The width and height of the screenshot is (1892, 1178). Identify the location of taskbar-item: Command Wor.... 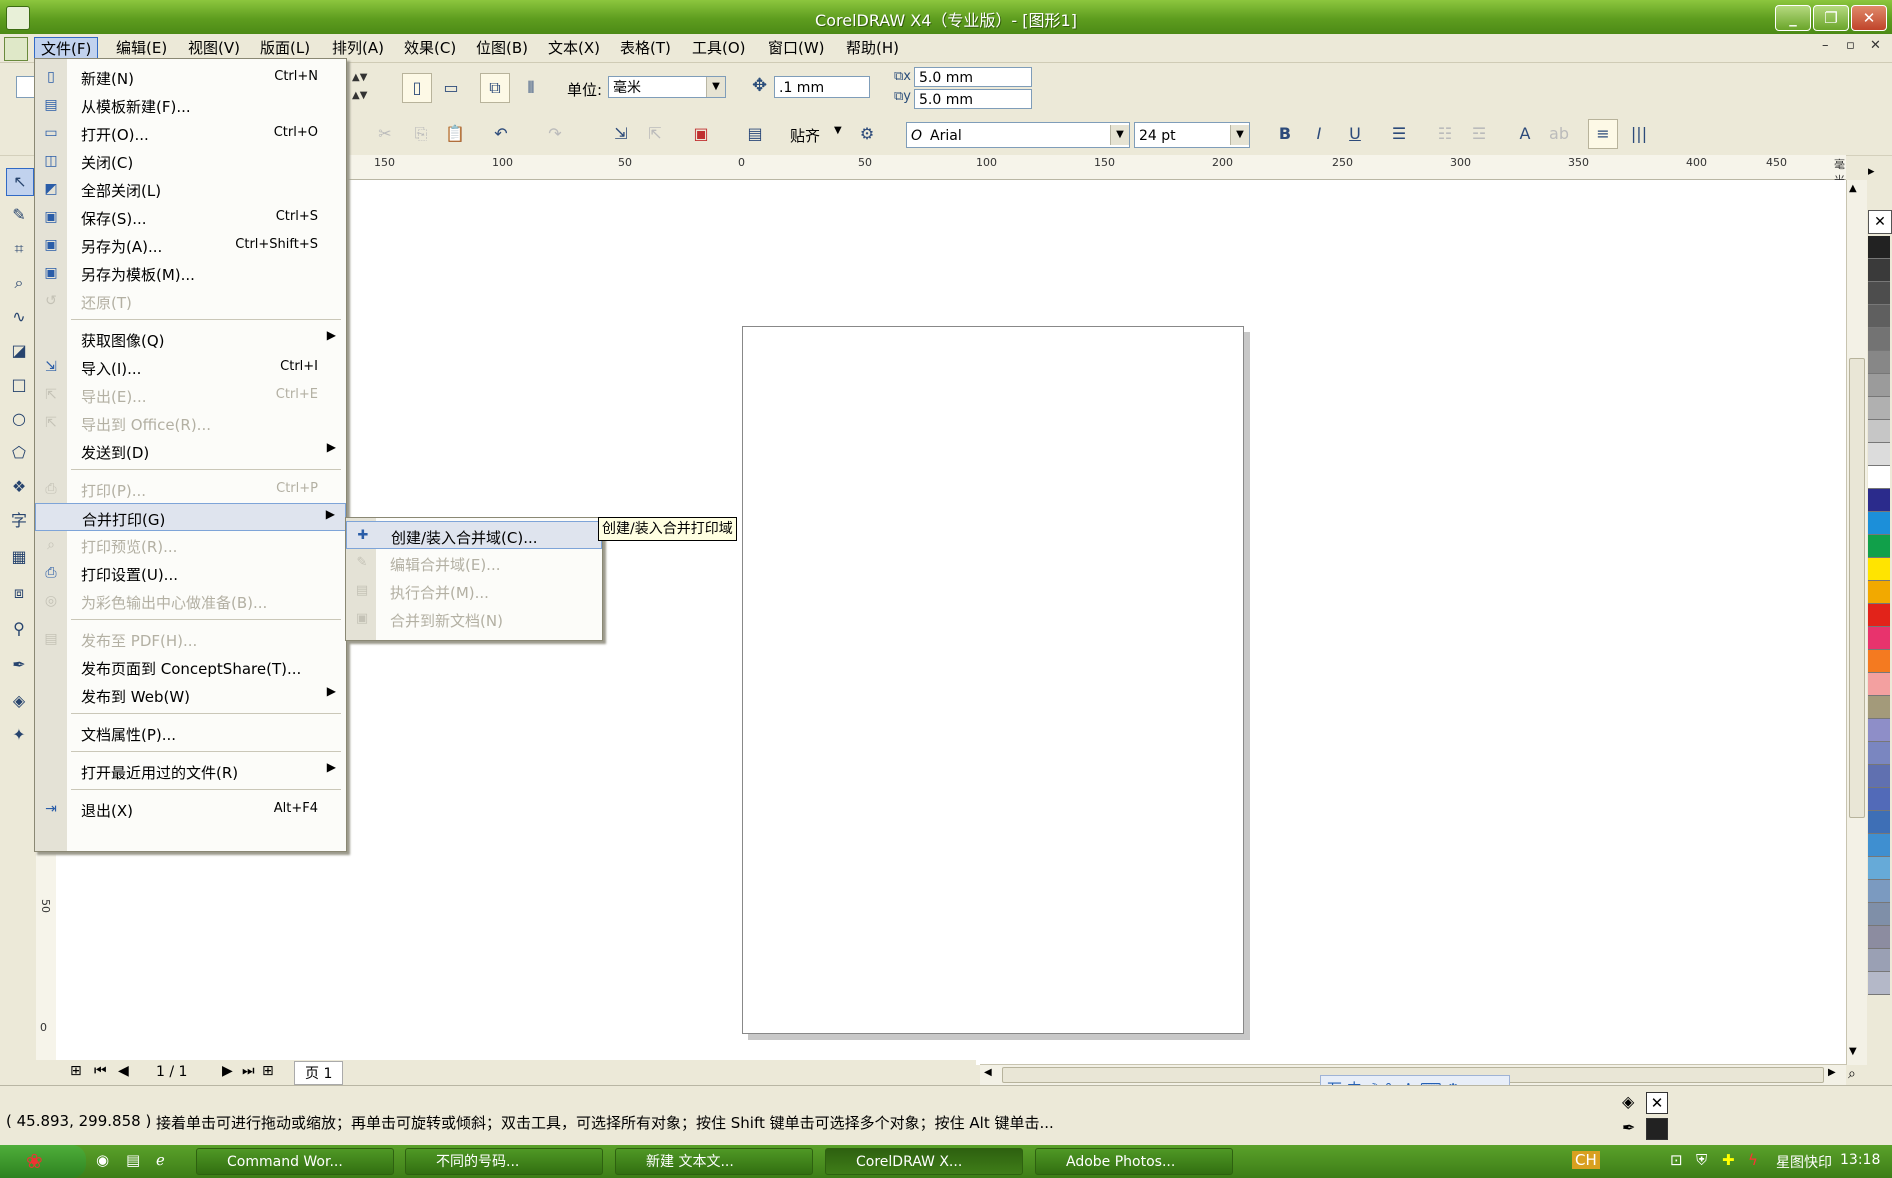
(295, 1161).